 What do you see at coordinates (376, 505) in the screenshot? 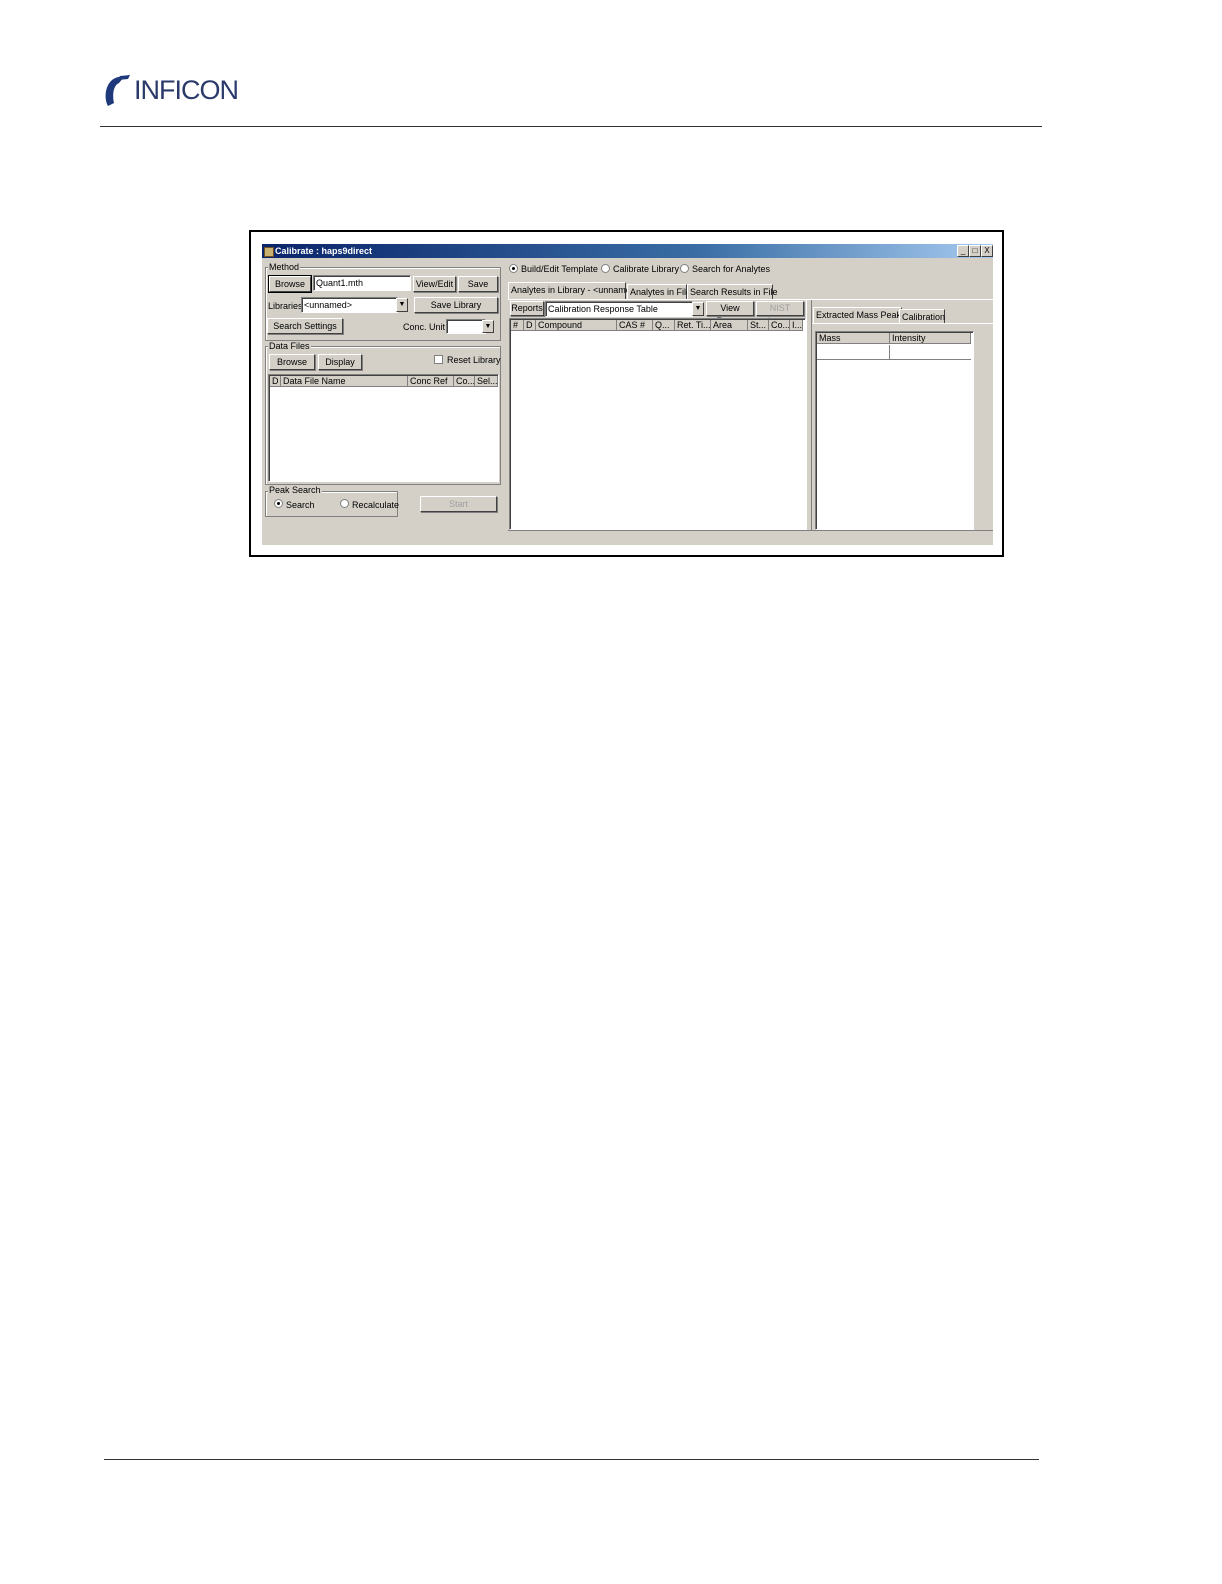
I see `recalculate-radio-label: Recalculate` at bounding box center [376, 505].